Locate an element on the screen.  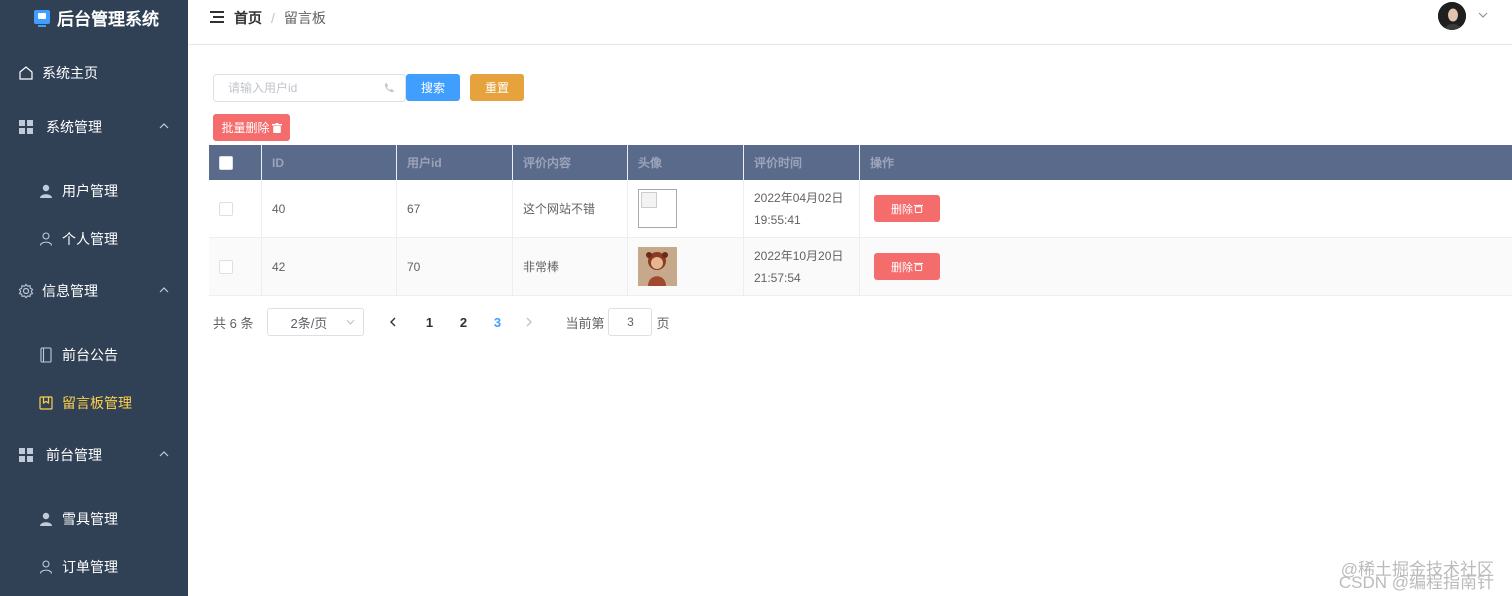
batch-delete-label: 批量删除 is located at coordinates (245, 128).